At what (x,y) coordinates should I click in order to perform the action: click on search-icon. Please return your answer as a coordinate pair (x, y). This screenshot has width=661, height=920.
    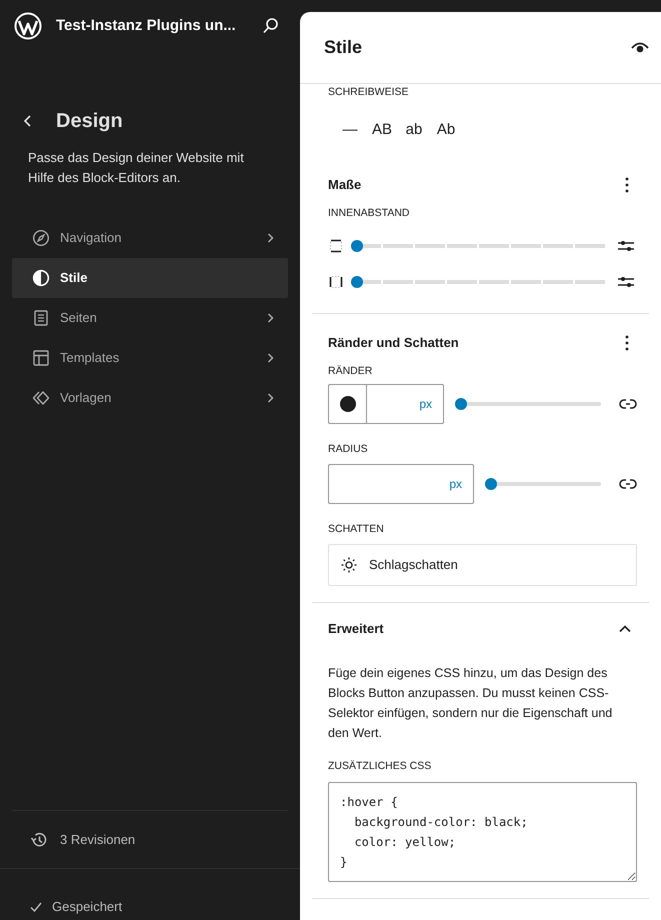
    Looking at the image, I should click on (271, 26).